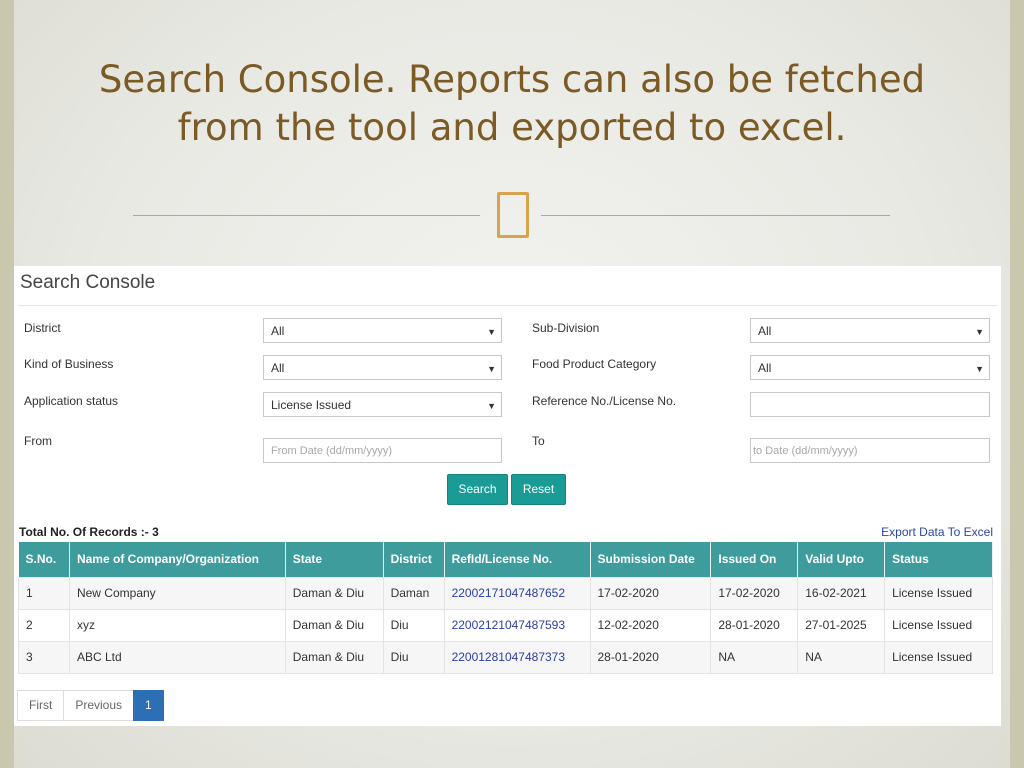  I want to click on reference-no-label: Reference No./License No., so click(604, 401).